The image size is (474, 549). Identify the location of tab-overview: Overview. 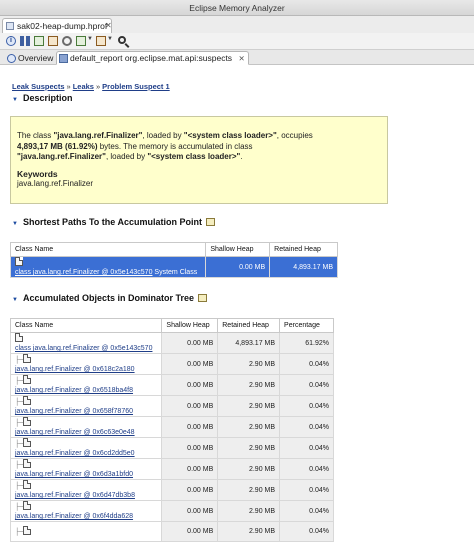
(30, 58).